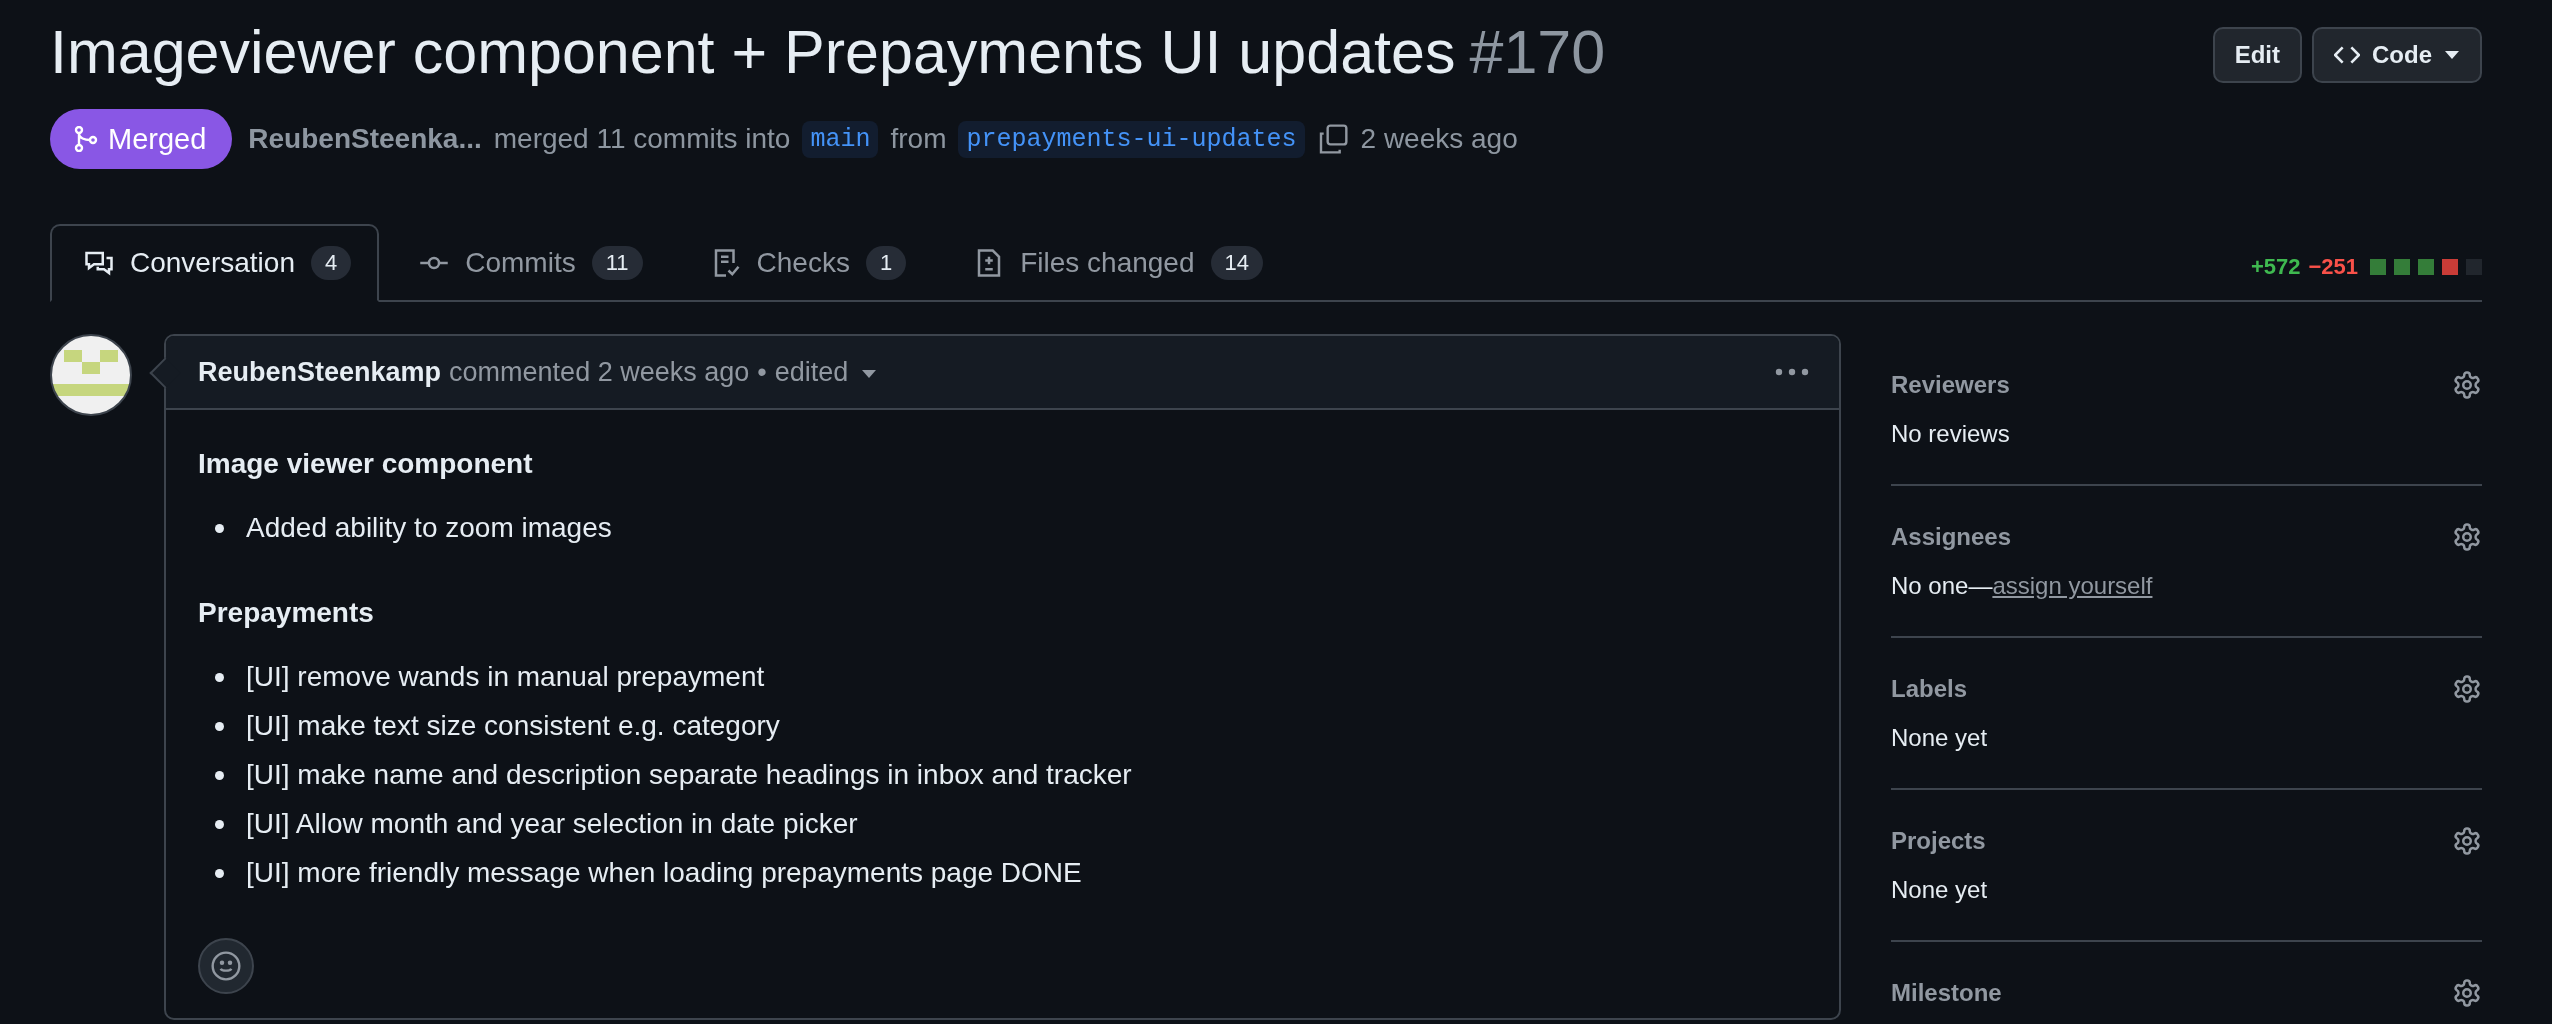 This screenshot has height=1024, width=2552. I want to click on from-label: from, so click(918, 139).